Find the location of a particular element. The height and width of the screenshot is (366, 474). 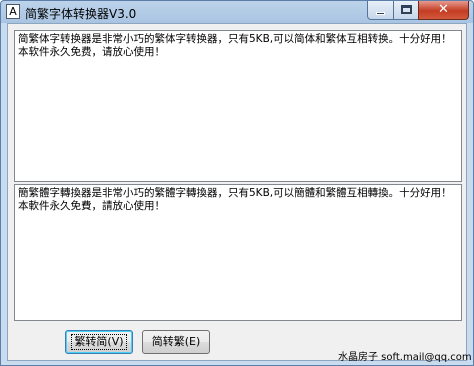

maximize-button is located at coordinates (406, 10).